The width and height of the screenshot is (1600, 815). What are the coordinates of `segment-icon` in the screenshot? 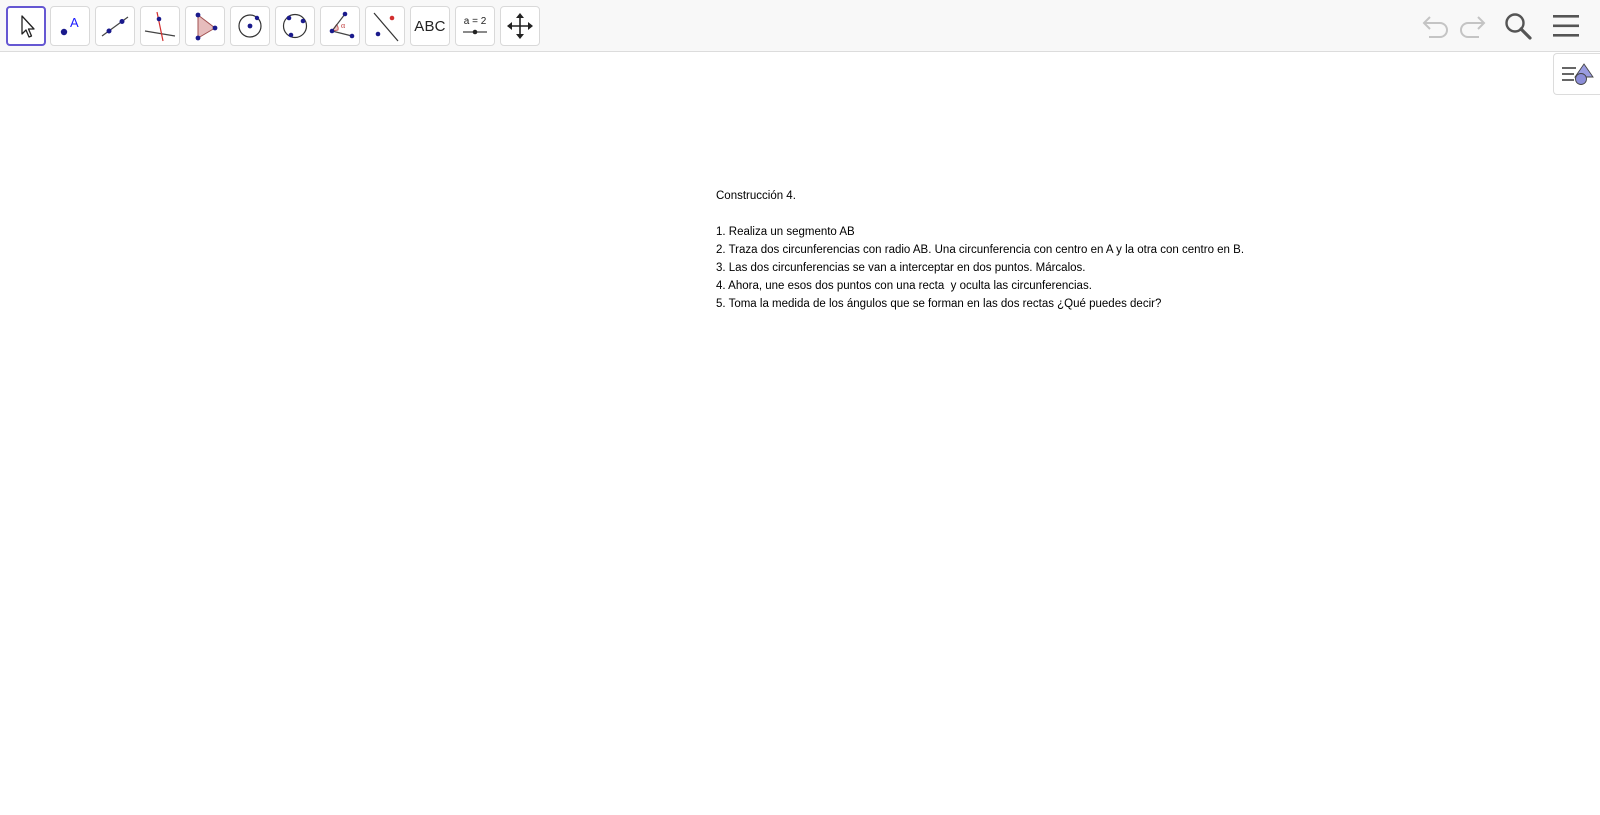 It's located at (115, 26).